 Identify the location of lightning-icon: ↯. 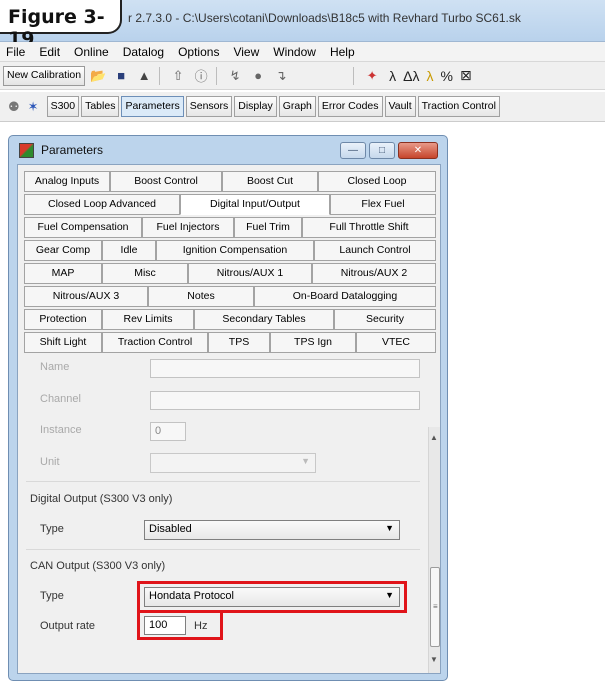
(235, 76).